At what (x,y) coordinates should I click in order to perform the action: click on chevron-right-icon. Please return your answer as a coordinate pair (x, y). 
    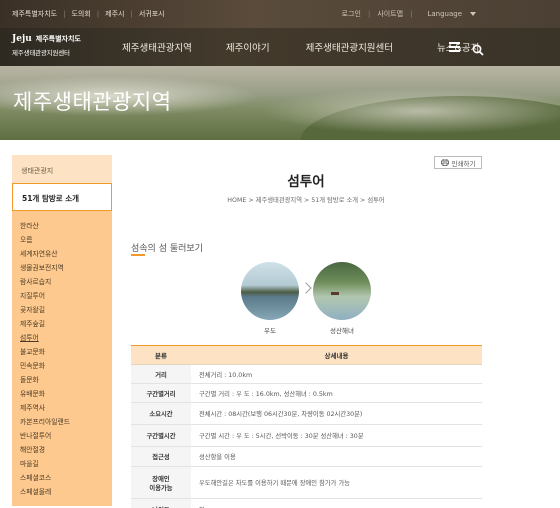
    Looking at the image, I should click on (306, 288).